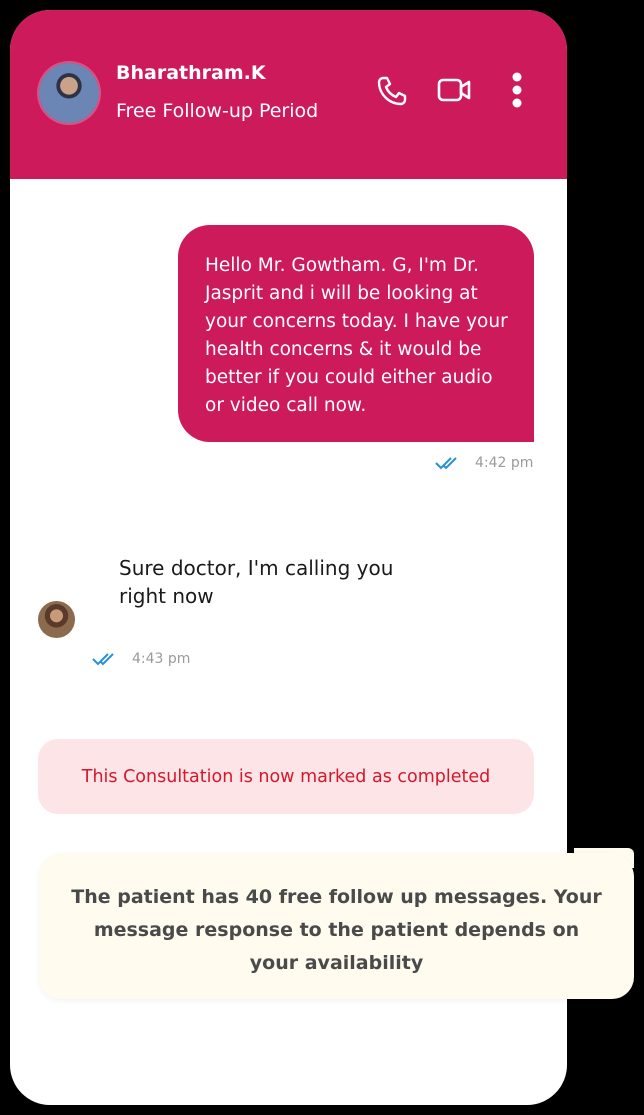 The width and height of the screenshot is (644, 1115). What do you see at coordinates (191, 73) in the screenshot?
I see `contact-name: Bharathram.K` at bounding box center [191, 73].